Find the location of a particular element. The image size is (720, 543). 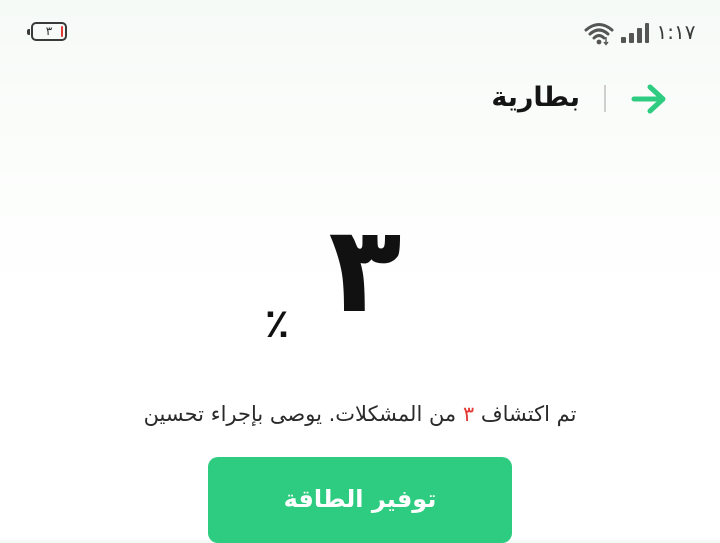

arrow-right-icon is located at coordinates (648, 99).